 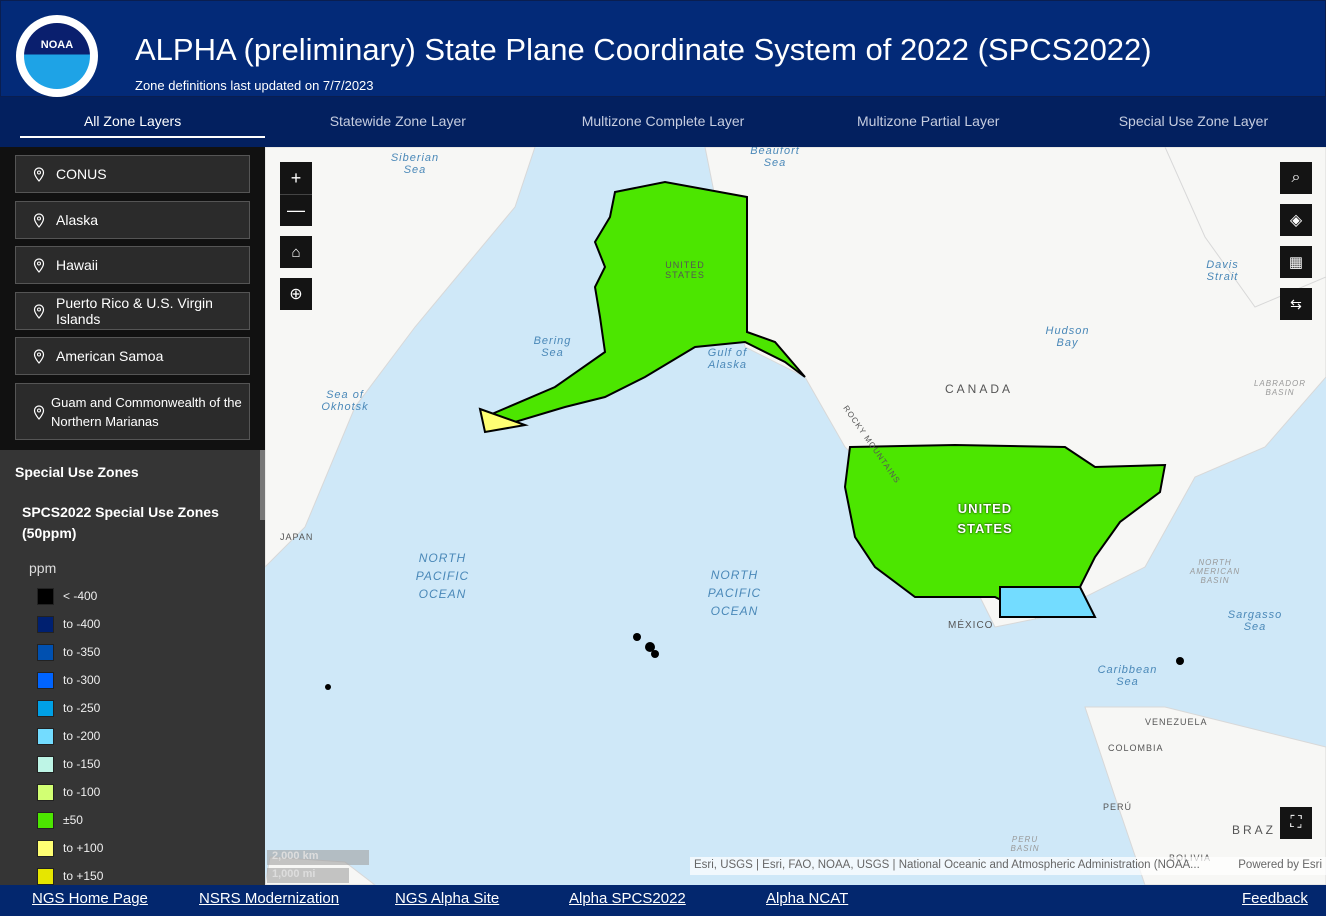 I want to click on legend-item: to +100, so click(x=70, y=848).